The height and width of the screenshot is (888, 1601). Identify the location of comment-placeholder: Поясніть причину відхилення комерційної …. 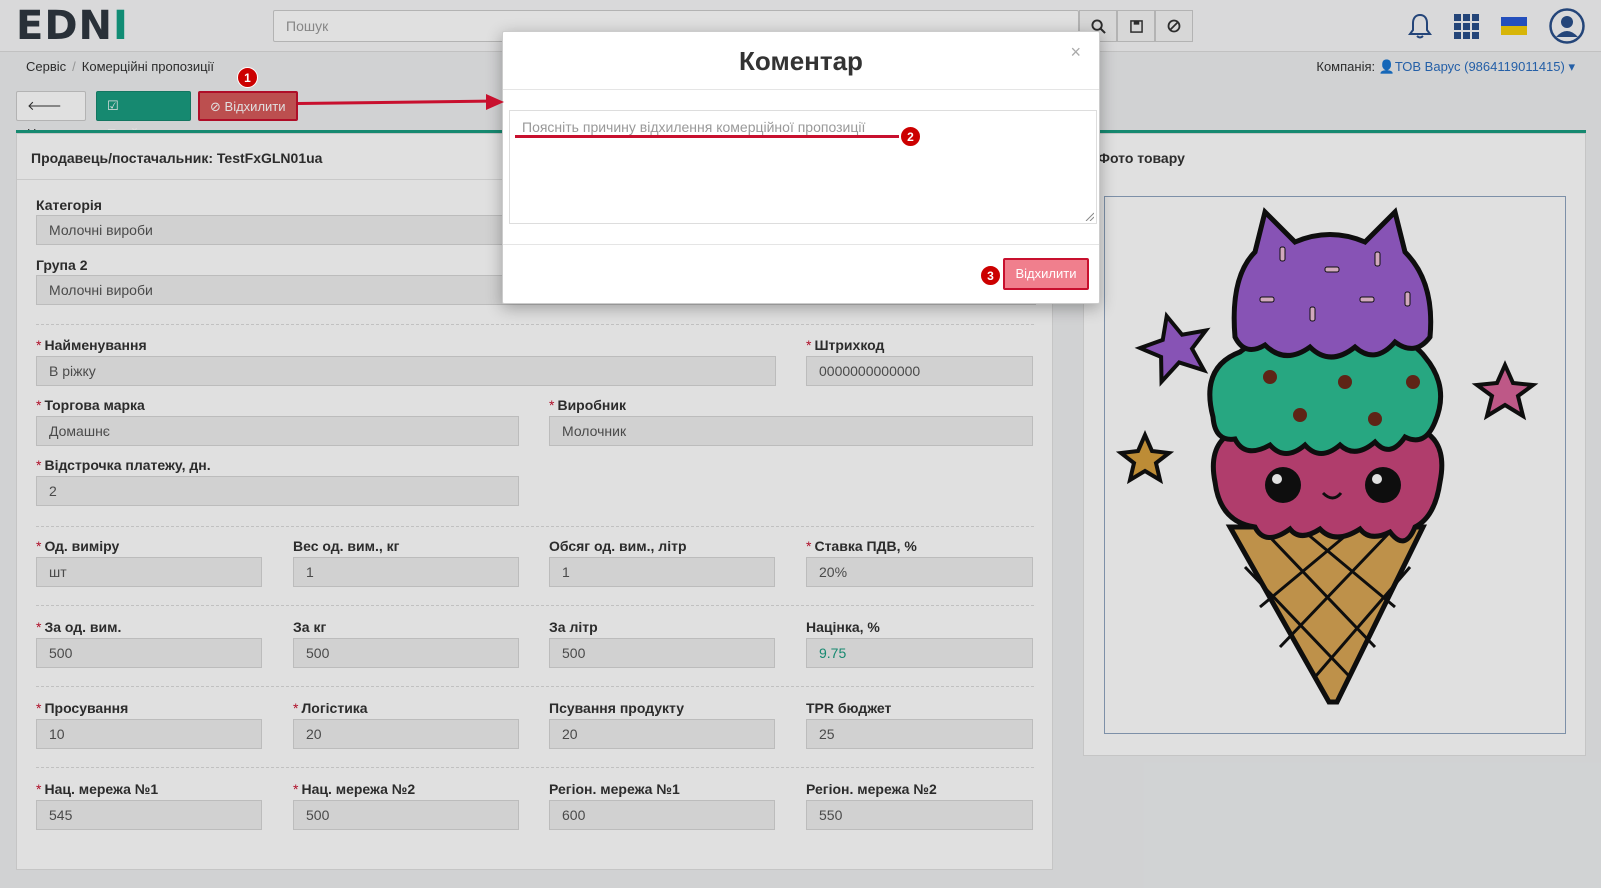
(694, 127).